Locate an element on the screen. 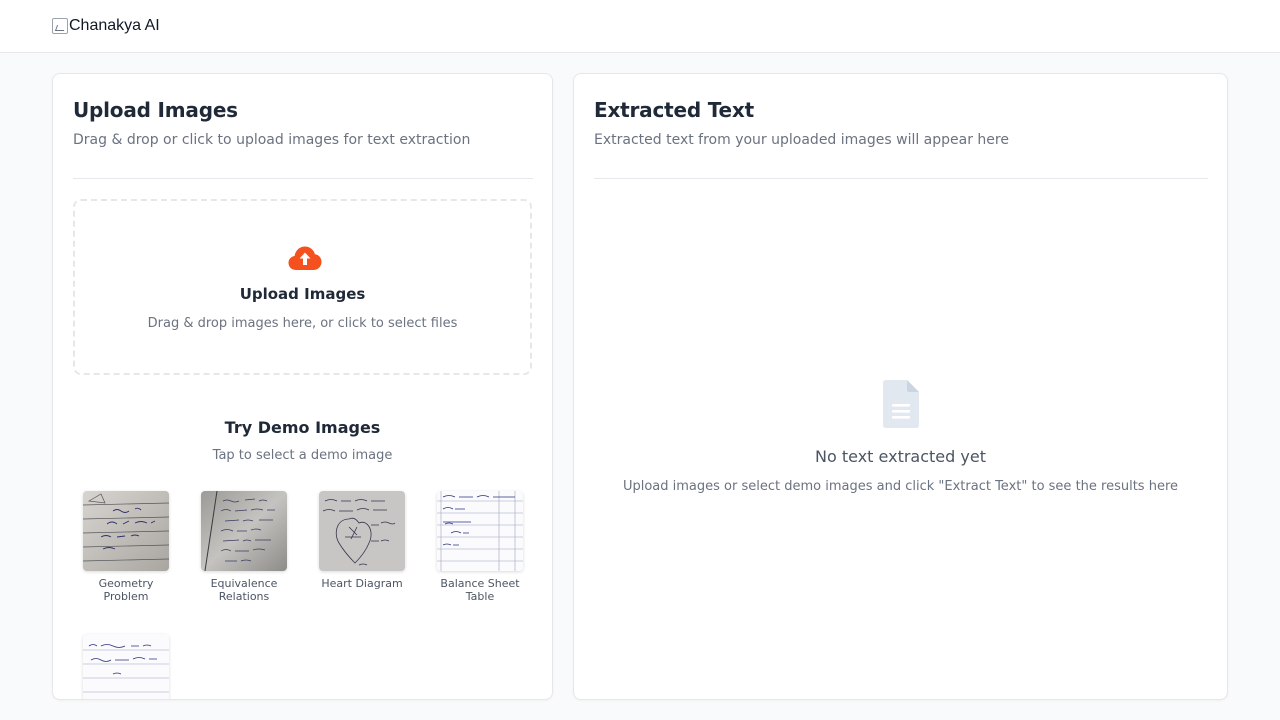 The image size is (1280, 720). demo-image-handwritten-note is located at coordinates (126, 666).